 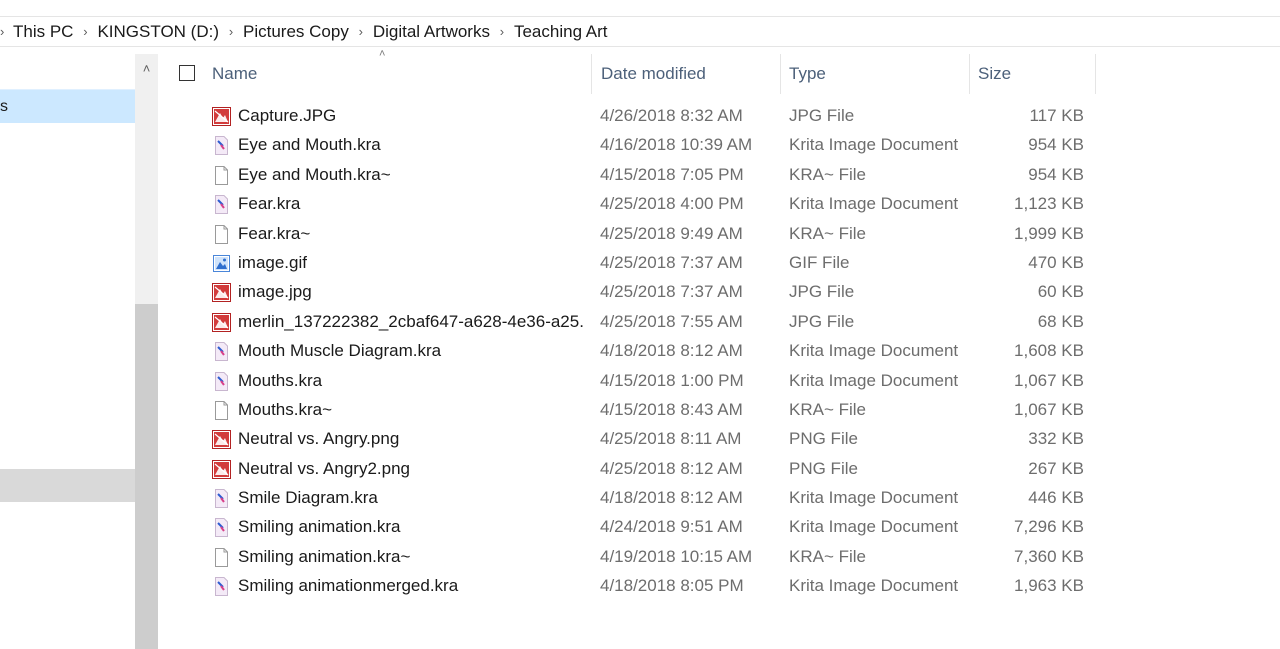 I want to click on file-size: 267 KB, so click(x=1056, y=468).